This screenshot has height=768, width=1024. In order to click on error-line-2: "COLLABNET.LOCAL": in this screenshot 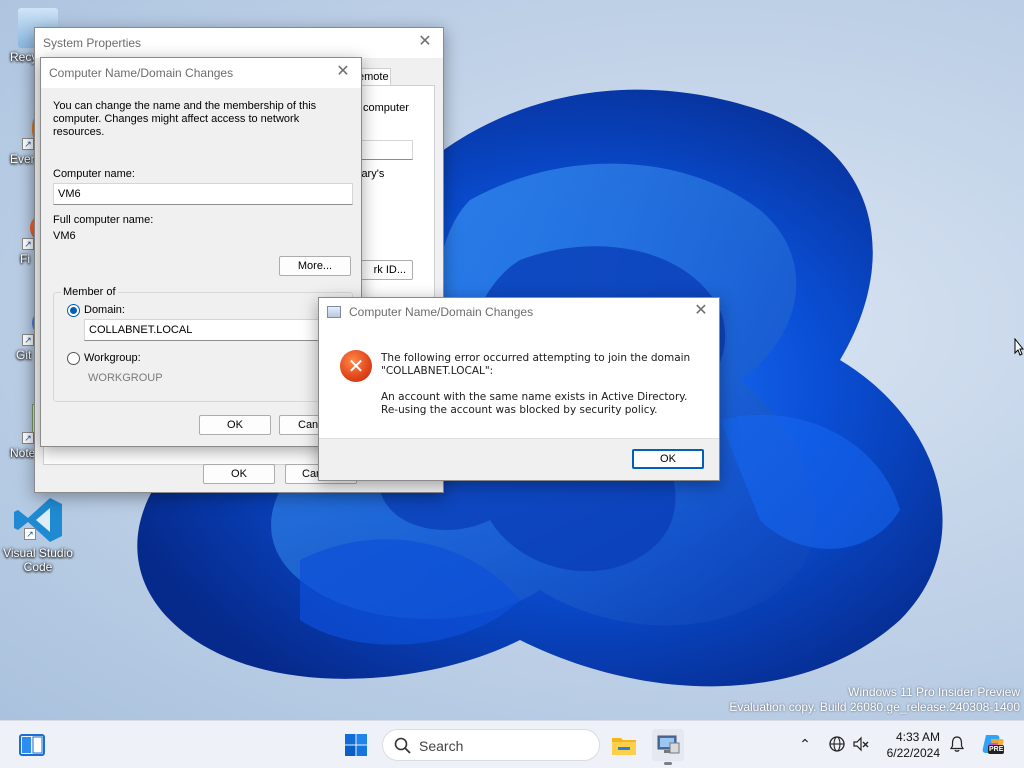, I will do `click(437, 371)`.